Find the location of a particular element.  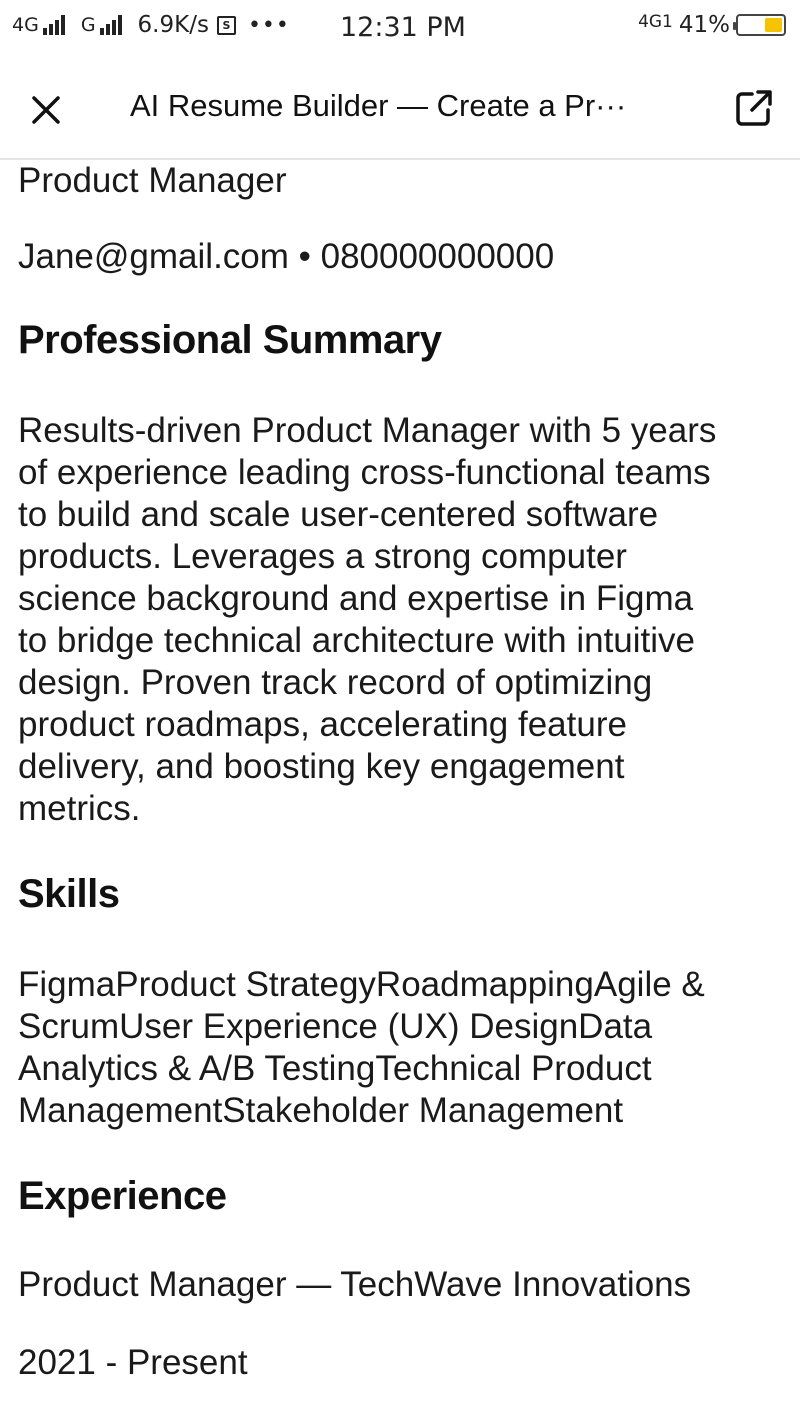

open-external-icon is located at coordinates (754, 108).